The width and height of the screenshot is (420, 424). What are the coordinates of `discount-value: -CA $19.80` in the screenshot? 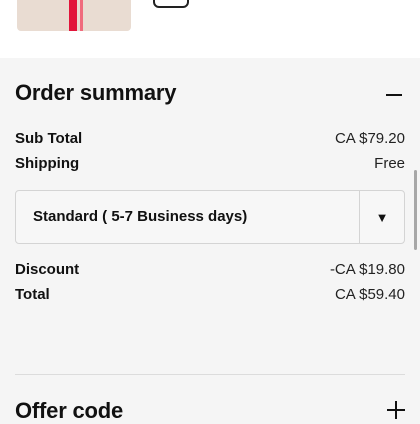 It's located at (367, 269).